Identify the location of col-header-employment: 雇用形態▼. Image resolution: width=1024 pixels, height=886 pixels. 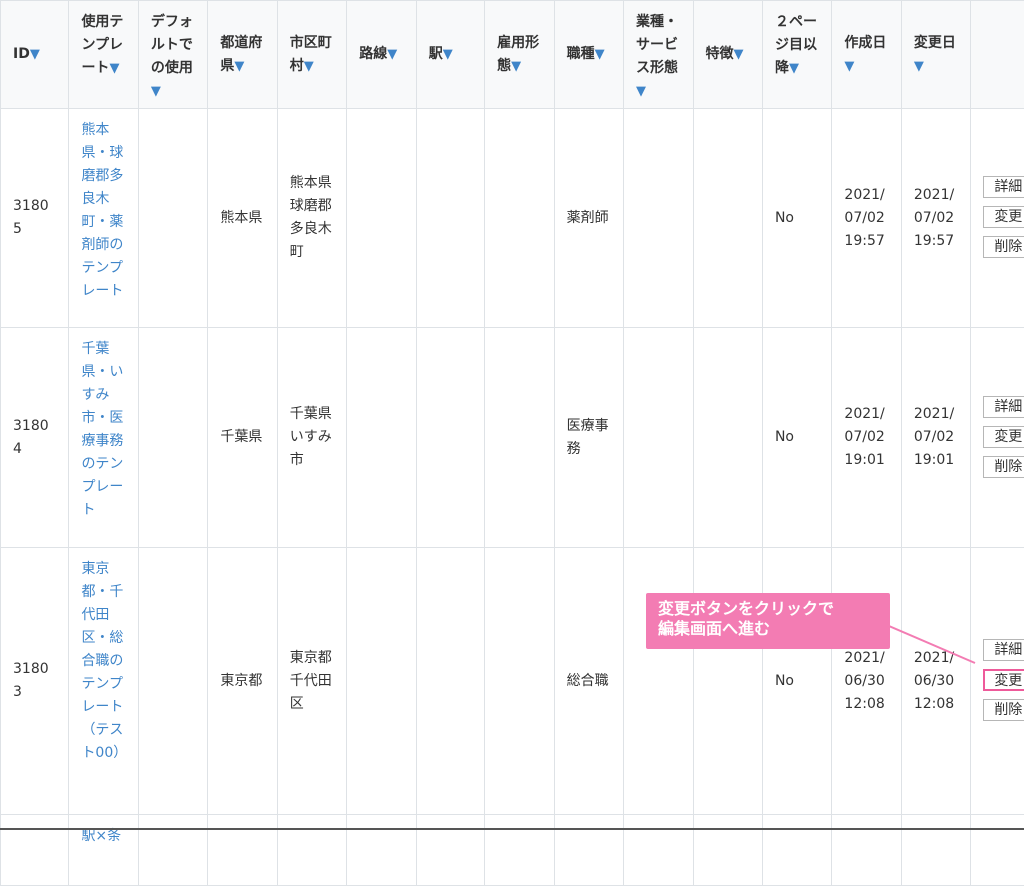
(519, 55).